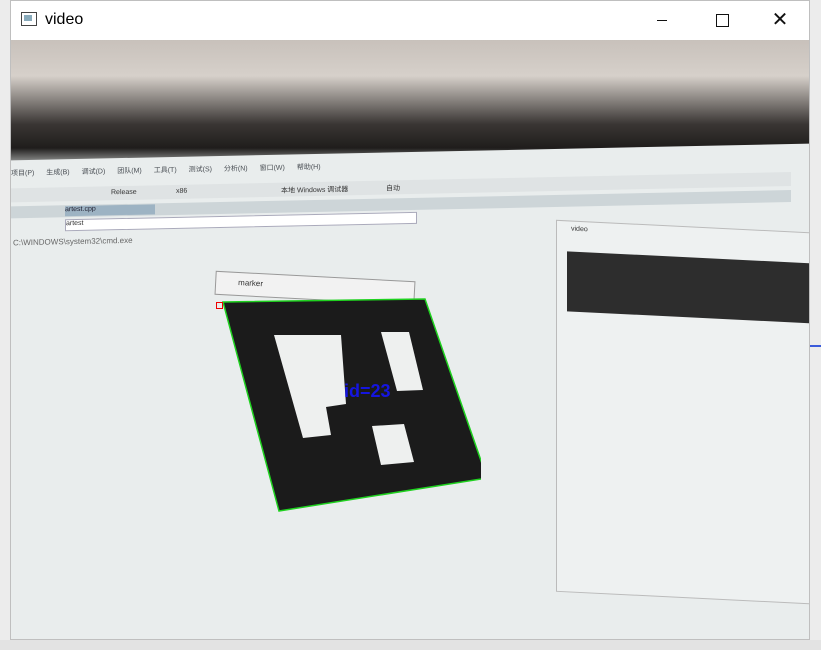  What do you see at coordinates (410, 645) in the screenshot?
I see `desktop-background` at bounding box center [410, 645].